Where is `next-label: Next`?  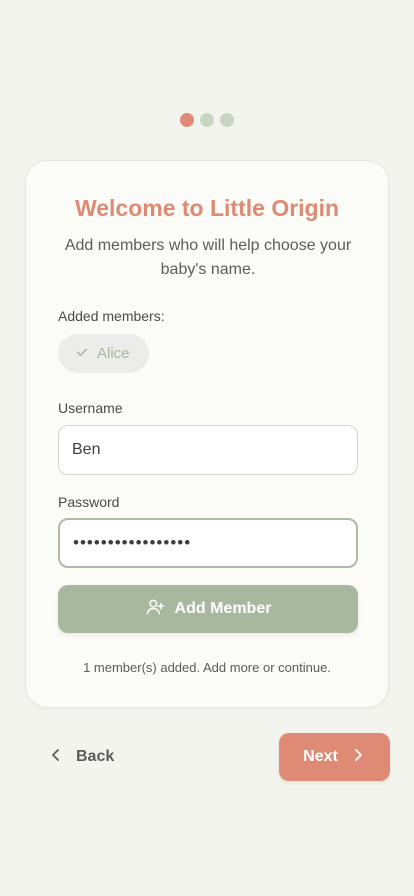
next-label: Next is located at coordinates (320, 756).